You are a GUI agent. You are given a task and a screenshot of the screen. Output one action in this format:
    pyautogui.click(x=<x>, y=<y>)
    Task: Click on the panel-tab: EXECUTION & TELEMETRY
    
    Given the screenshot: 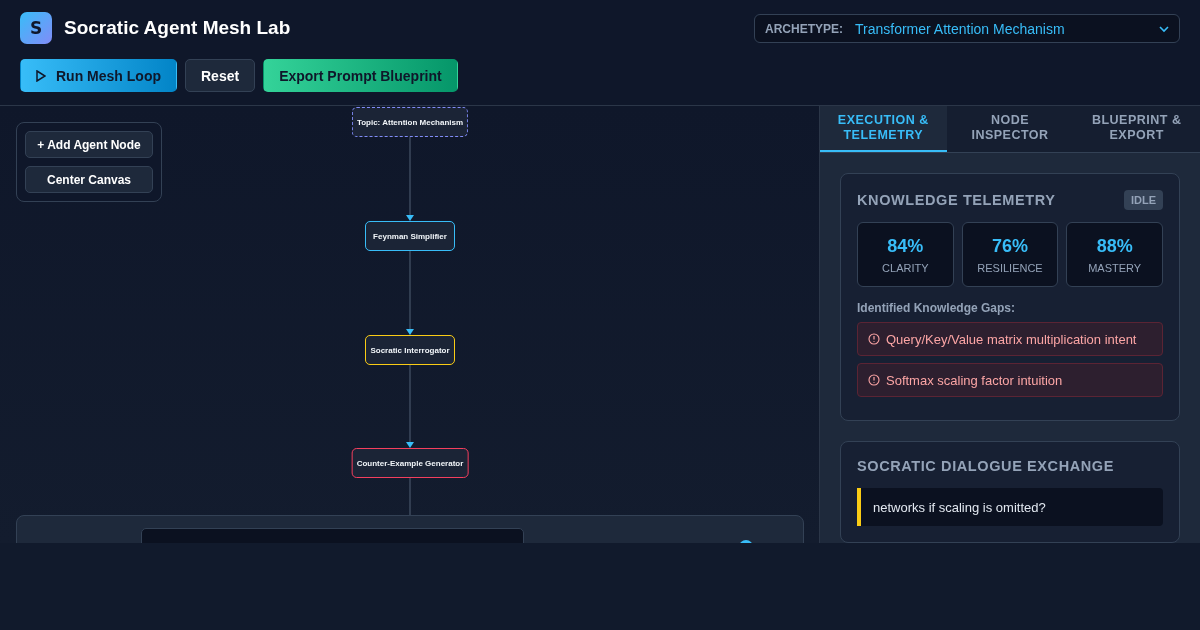 What is the action you would take?
    pyautogui.click(x=883, y=129)
    